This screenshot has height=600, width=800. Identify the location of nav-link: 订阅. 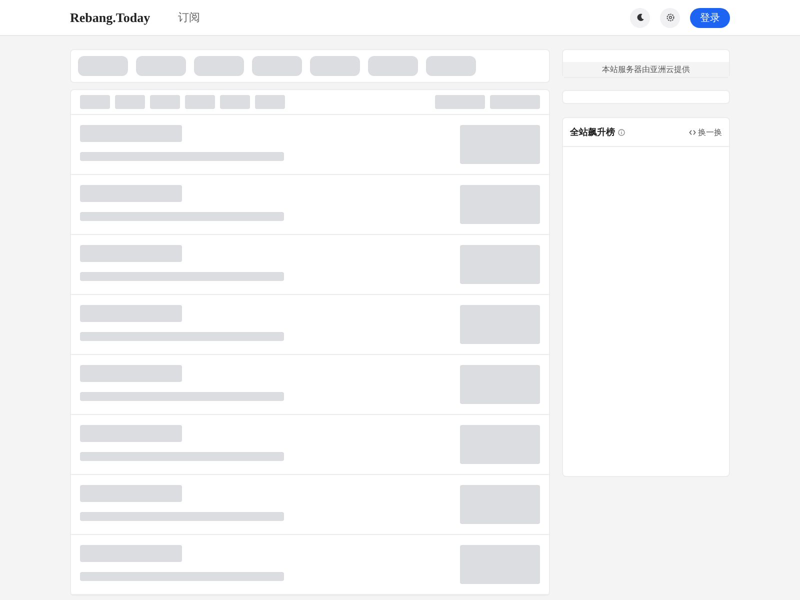
(189, 17).